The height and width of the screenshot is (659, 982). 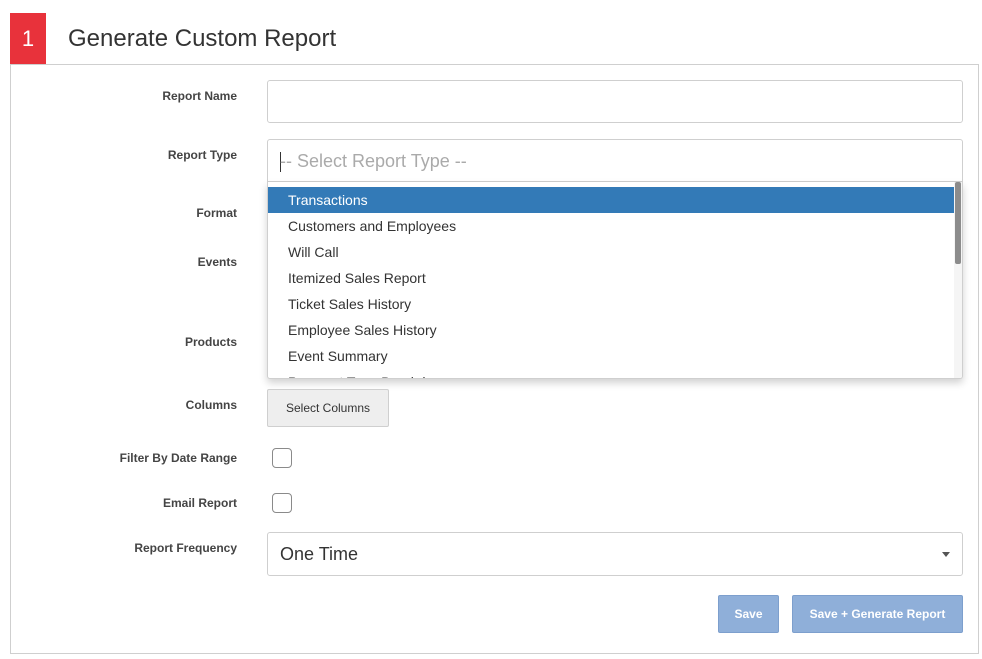 What do you see at coordinates (612, 356) in the screenshot?
I see `option-event-summary: Event Summary` at bounding box center [612, 356].